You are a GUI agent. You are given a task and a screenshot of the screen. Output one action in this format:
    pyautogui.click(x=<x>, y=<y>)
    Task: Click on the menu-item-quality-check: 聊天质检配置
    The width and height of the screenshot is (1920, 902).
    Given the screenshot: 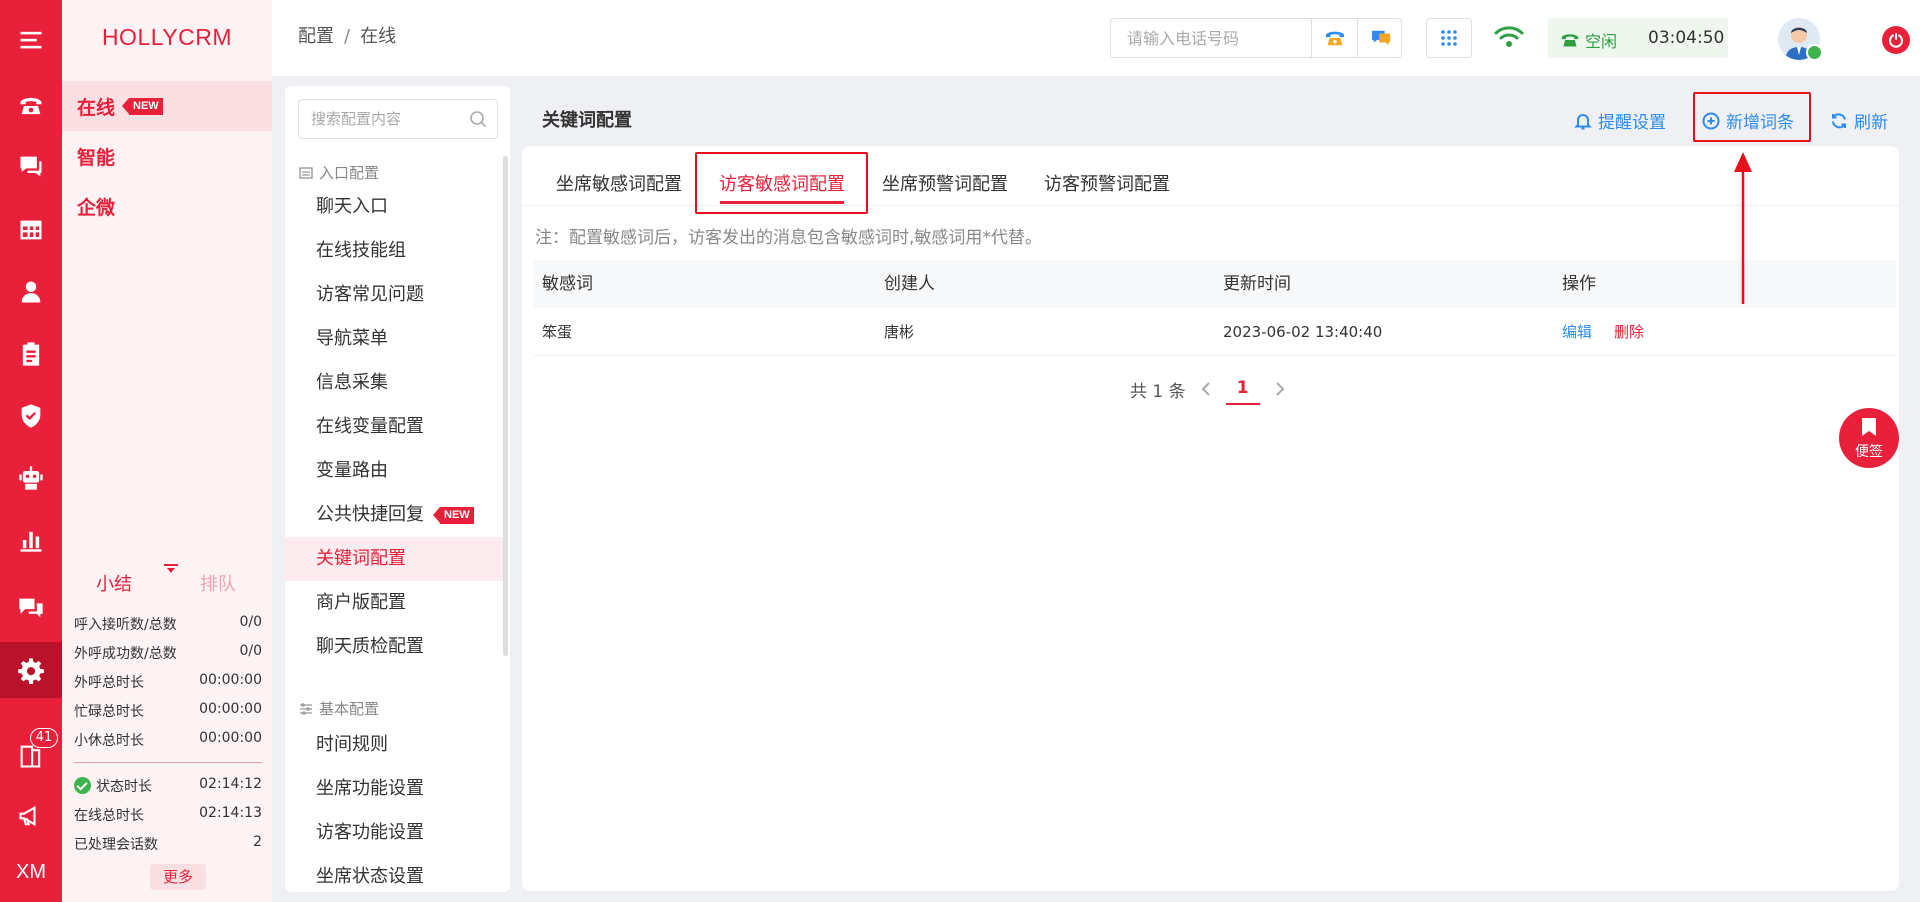 What is the action you would take?
    pyautogui.click(x=394, y=647)
    